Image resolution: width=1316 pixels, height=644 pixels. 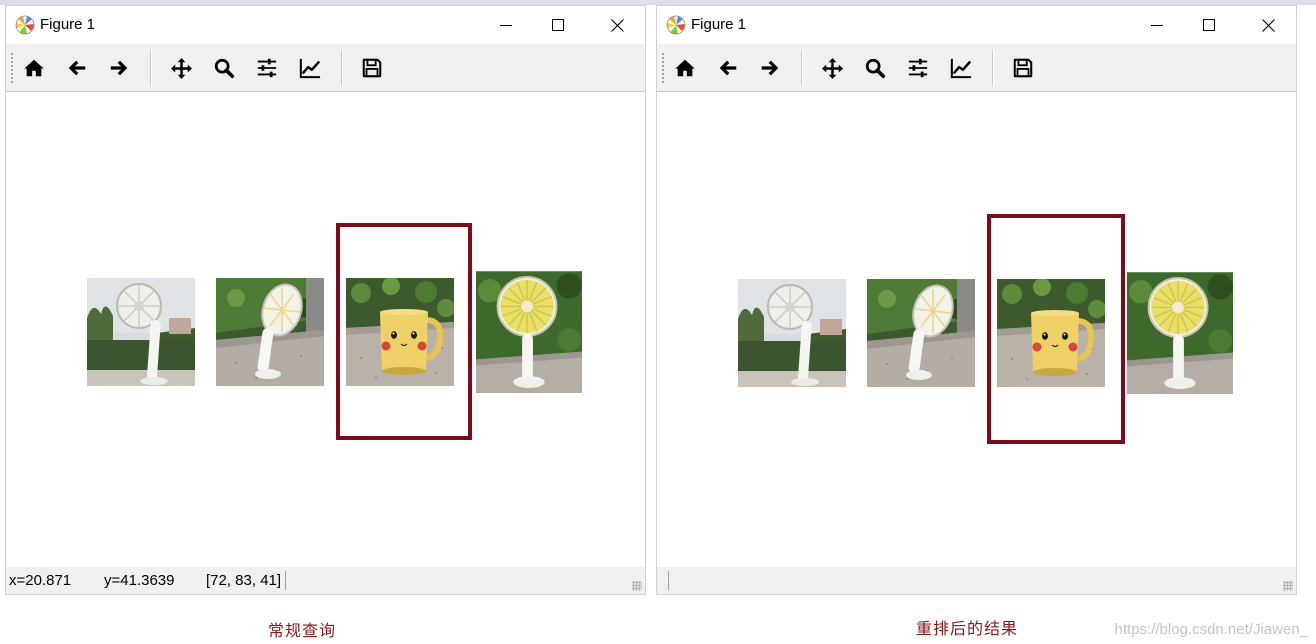 What do you see at coordinates (244, 580) in the screenshot?
I see `pixel-rgb-value: [72, 83, 41]` at bounding box center [244, 580].